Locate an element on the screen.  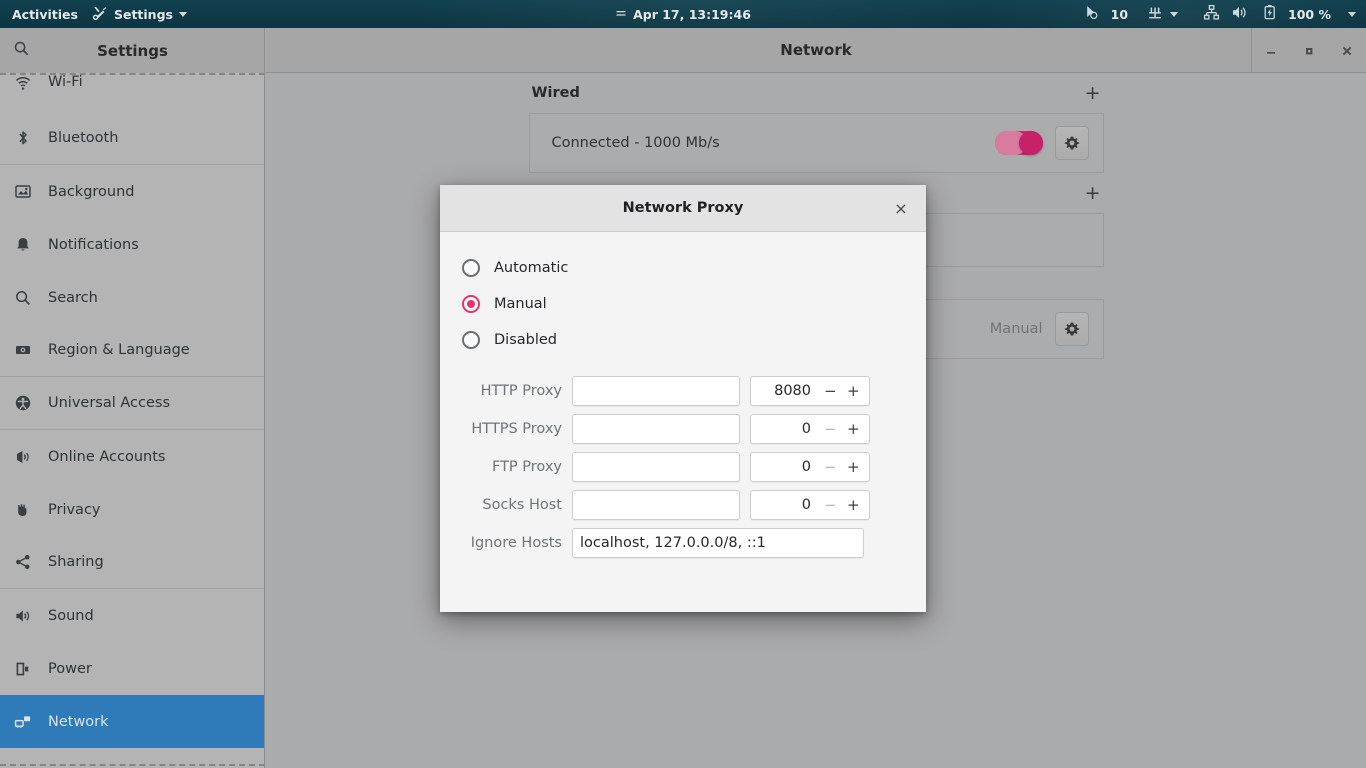
maximize-button is located at coordinates (1309, 50).